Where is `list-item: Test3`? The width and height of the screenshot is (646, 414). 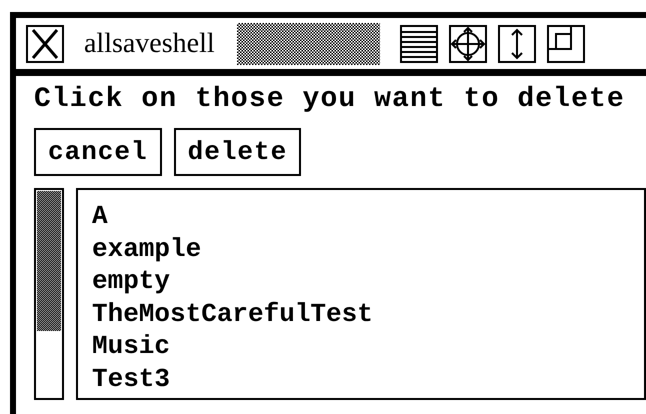
list-item: Test3 is located at coordinates (361, 378).